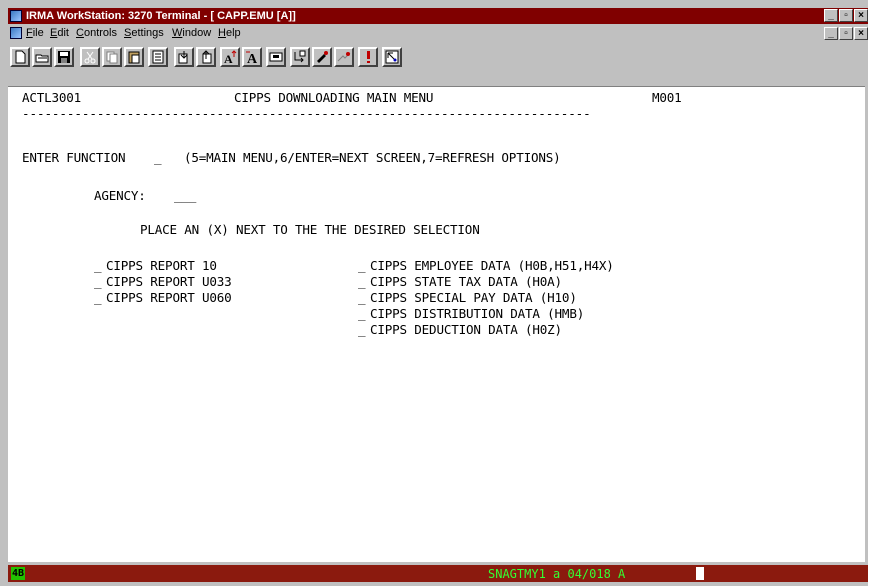 Image resolution: width=869 pixels, height=586 pixels. What do you see at coordinates (90, 57) in the screenshot?
I see `cut-icon` at bounding box center [90, 57].